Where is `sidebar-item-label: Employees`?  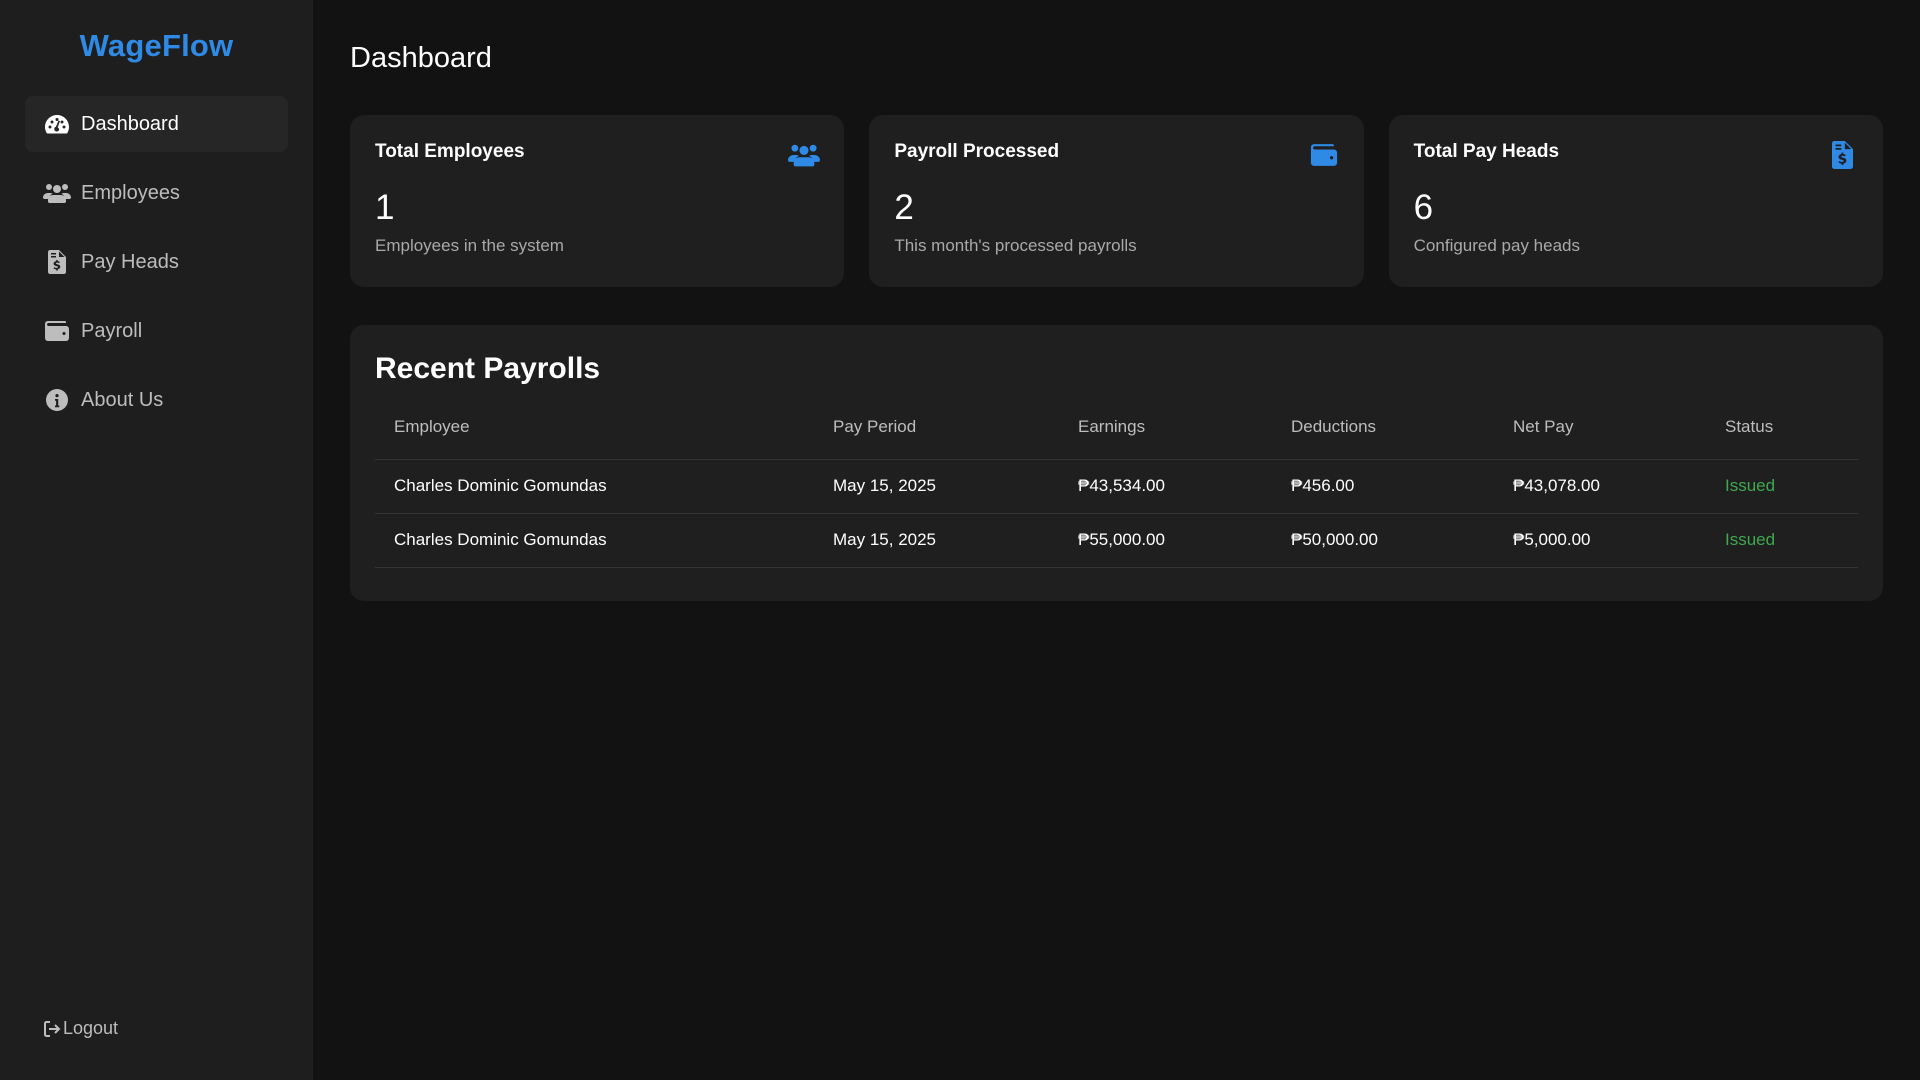 sidebar-item-label: Employees is located at coordinates (130, 192).